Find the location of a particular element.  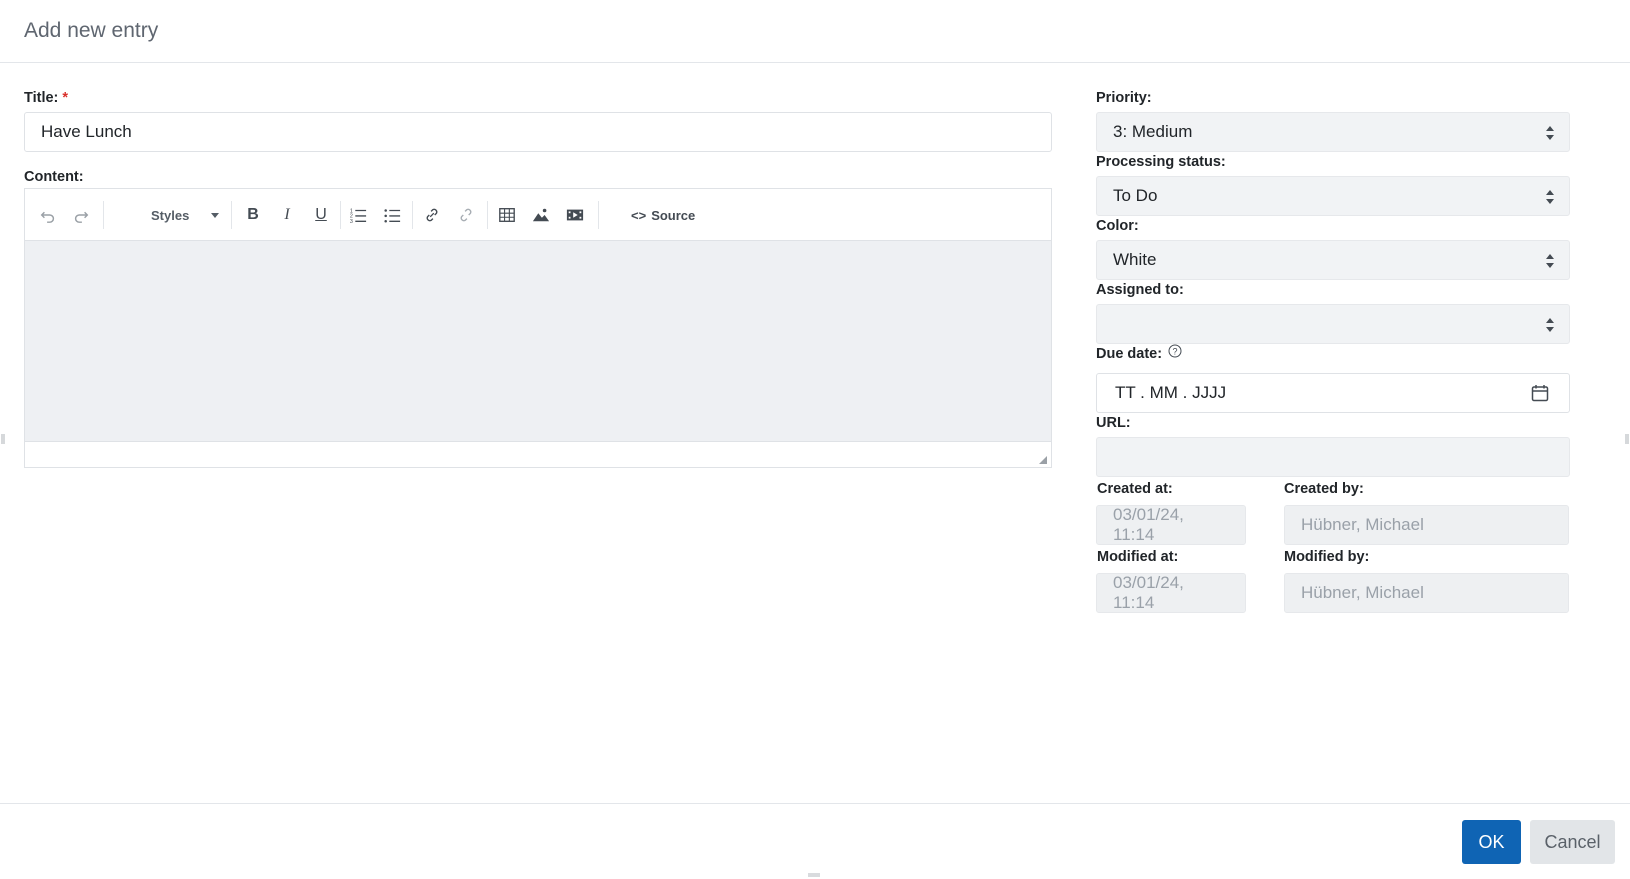

modified-at-field: 03/01/24, 11:14 is located at coordinates (1171, 593).